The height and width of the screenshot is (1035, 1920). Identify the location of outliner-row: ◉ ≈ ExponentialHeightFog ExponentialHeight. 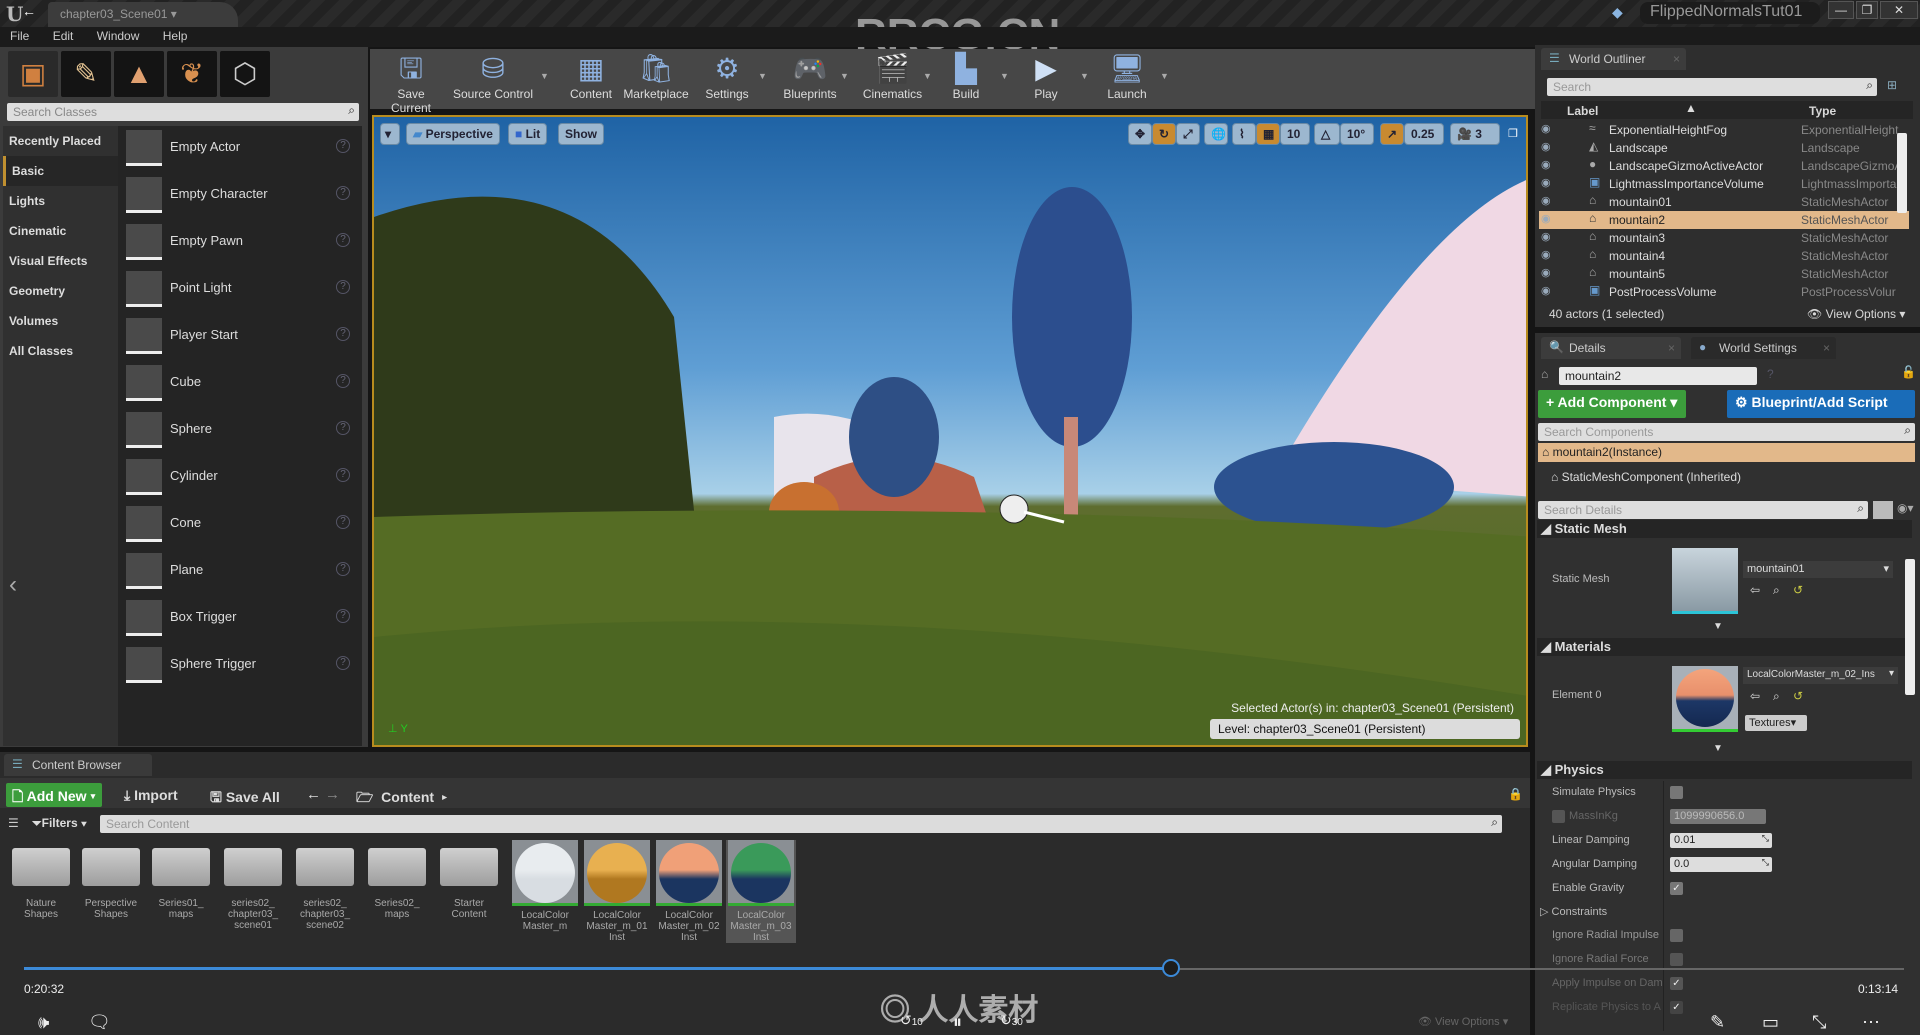
(1724, 130).